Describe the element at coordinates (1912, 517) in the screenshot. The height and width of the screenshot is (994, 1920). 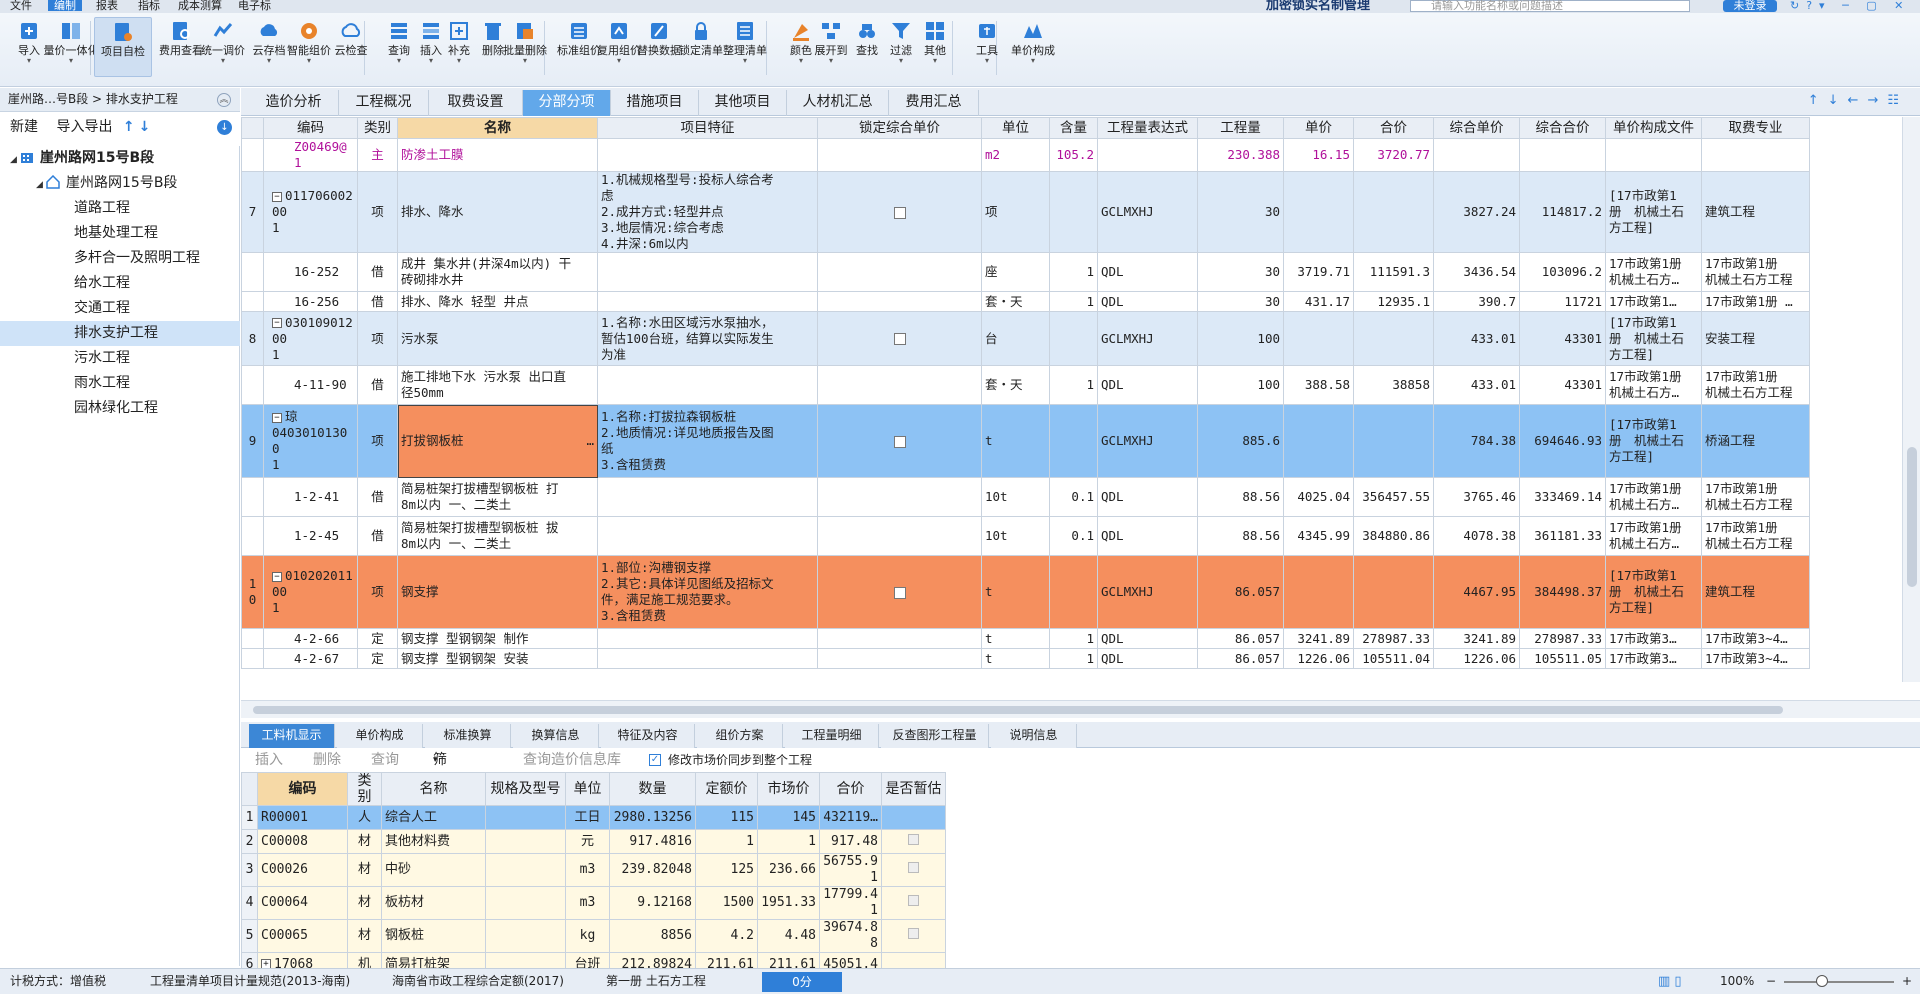
I see `vertical-scroll-thumb` at that location.